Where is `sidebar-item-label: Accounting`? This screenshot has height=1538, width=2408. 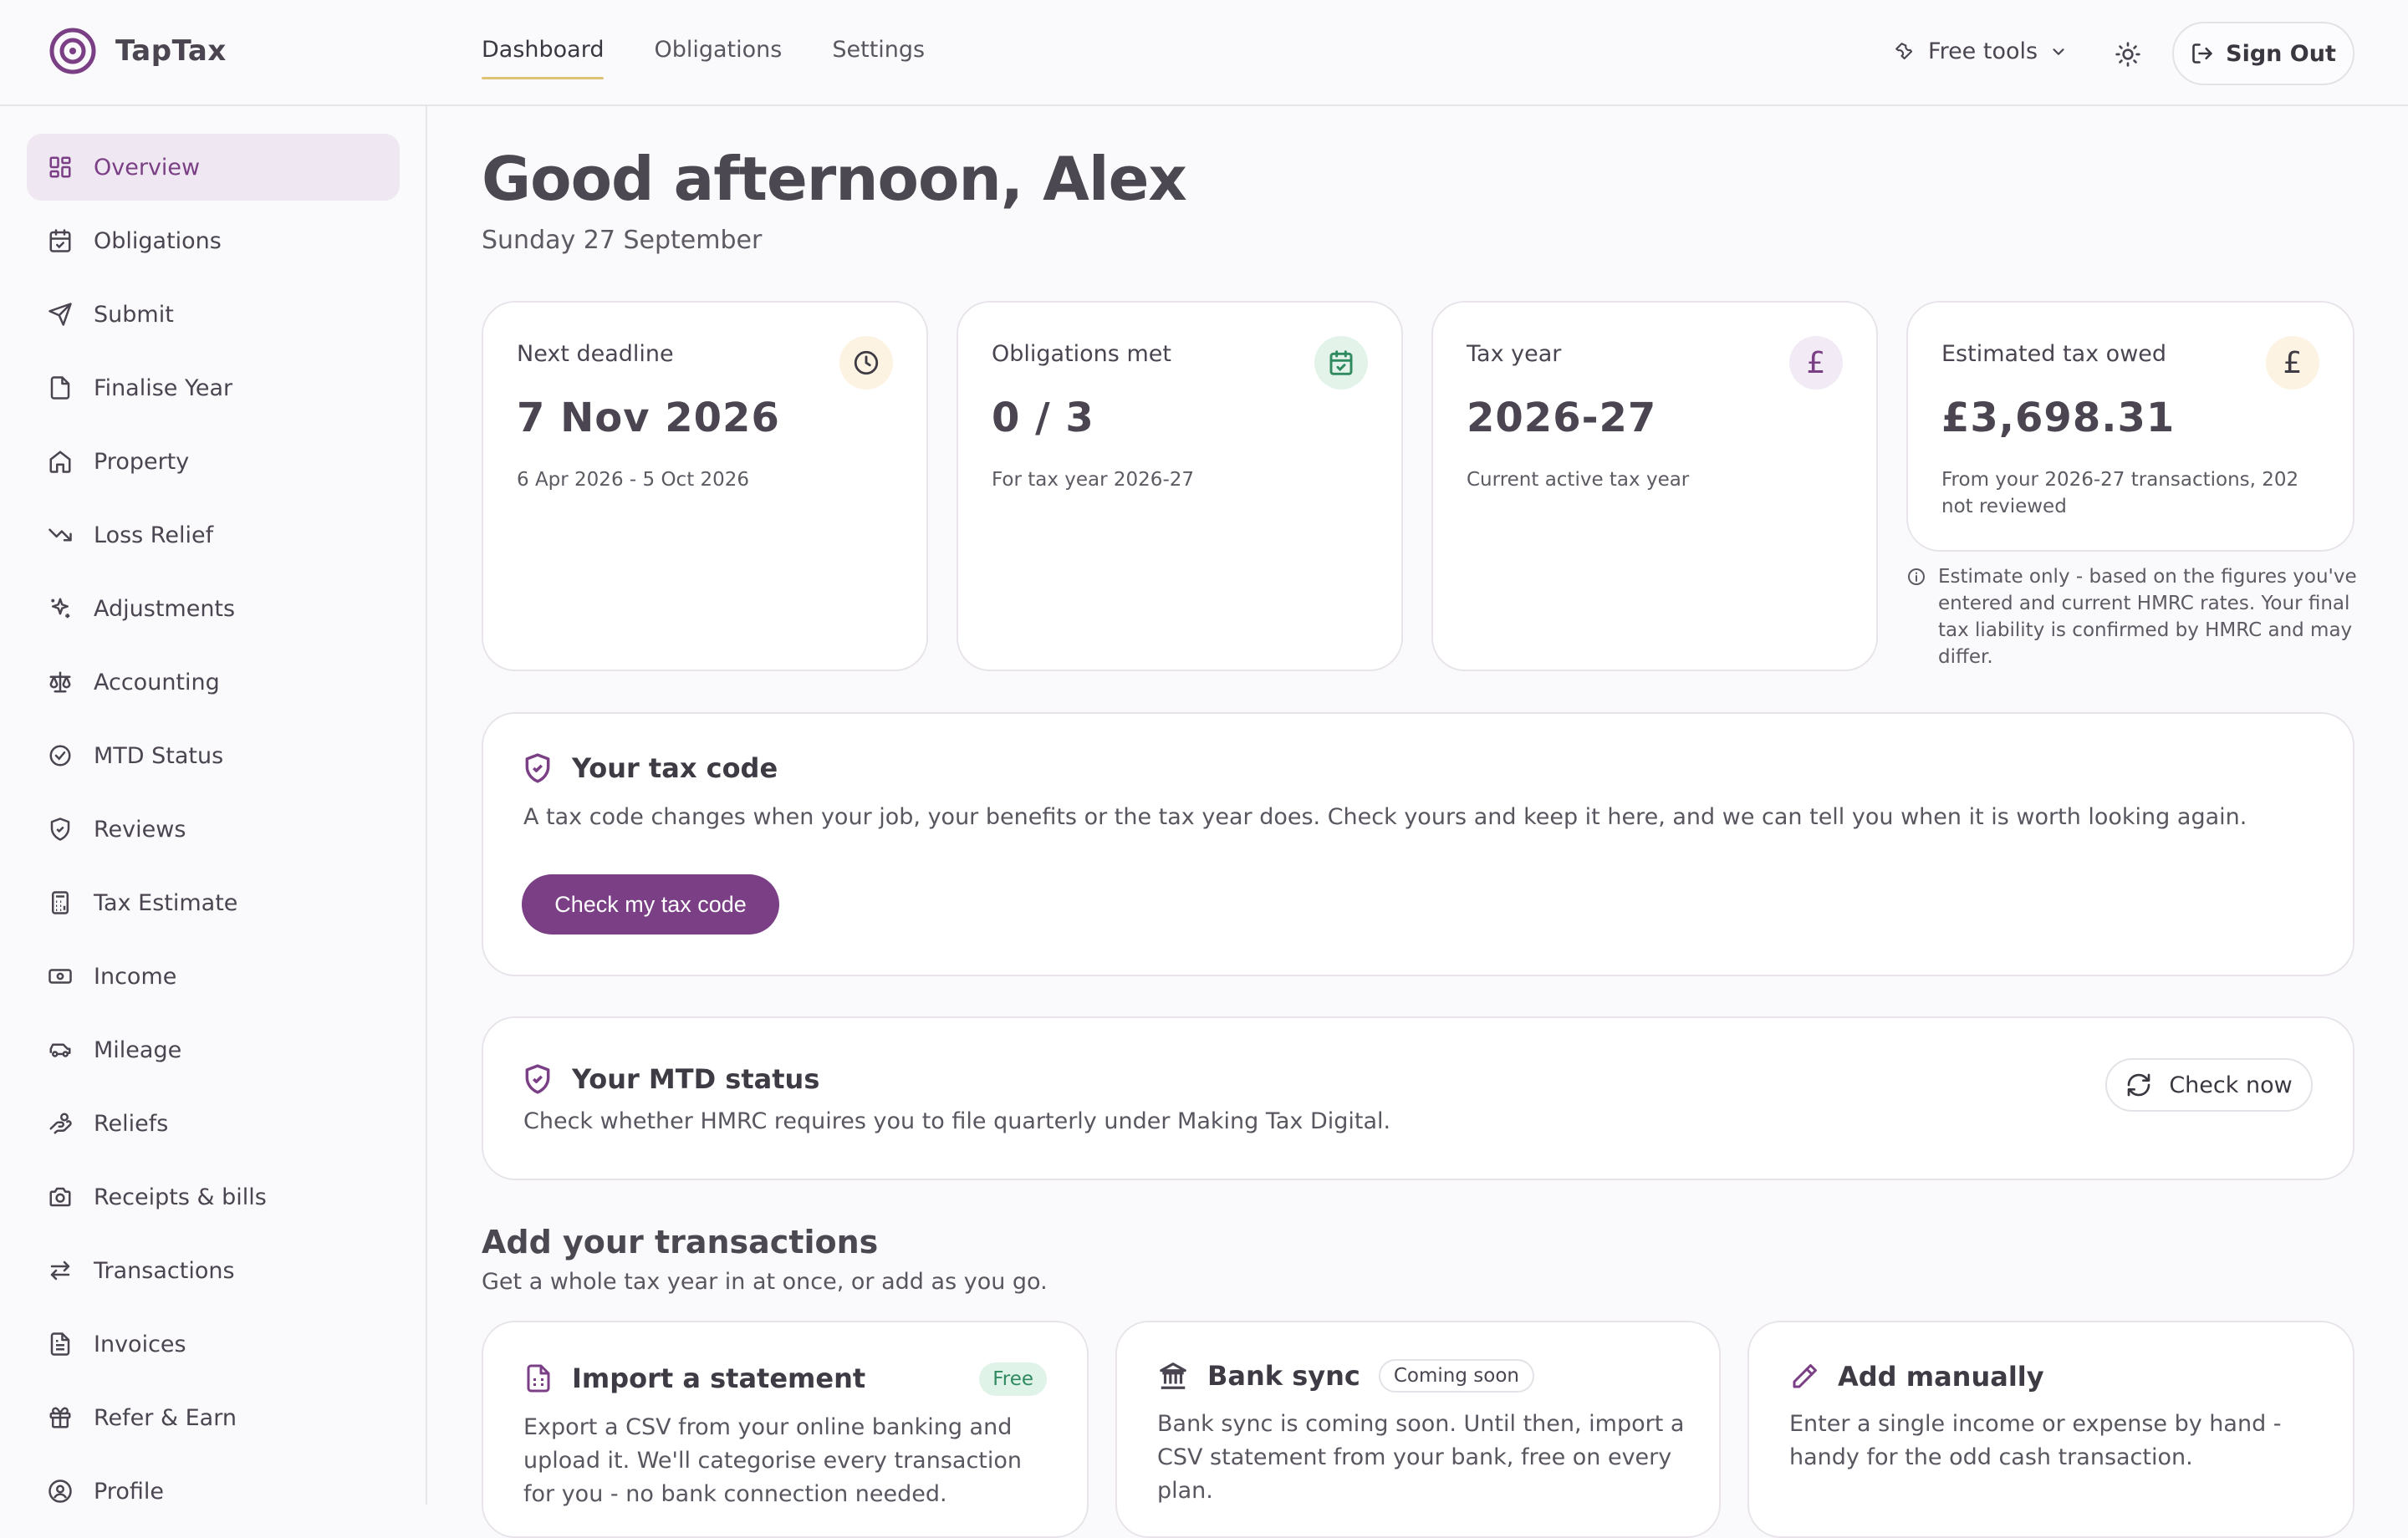
sidebar-item-label: Accounting is located at coordinates (157, 682).